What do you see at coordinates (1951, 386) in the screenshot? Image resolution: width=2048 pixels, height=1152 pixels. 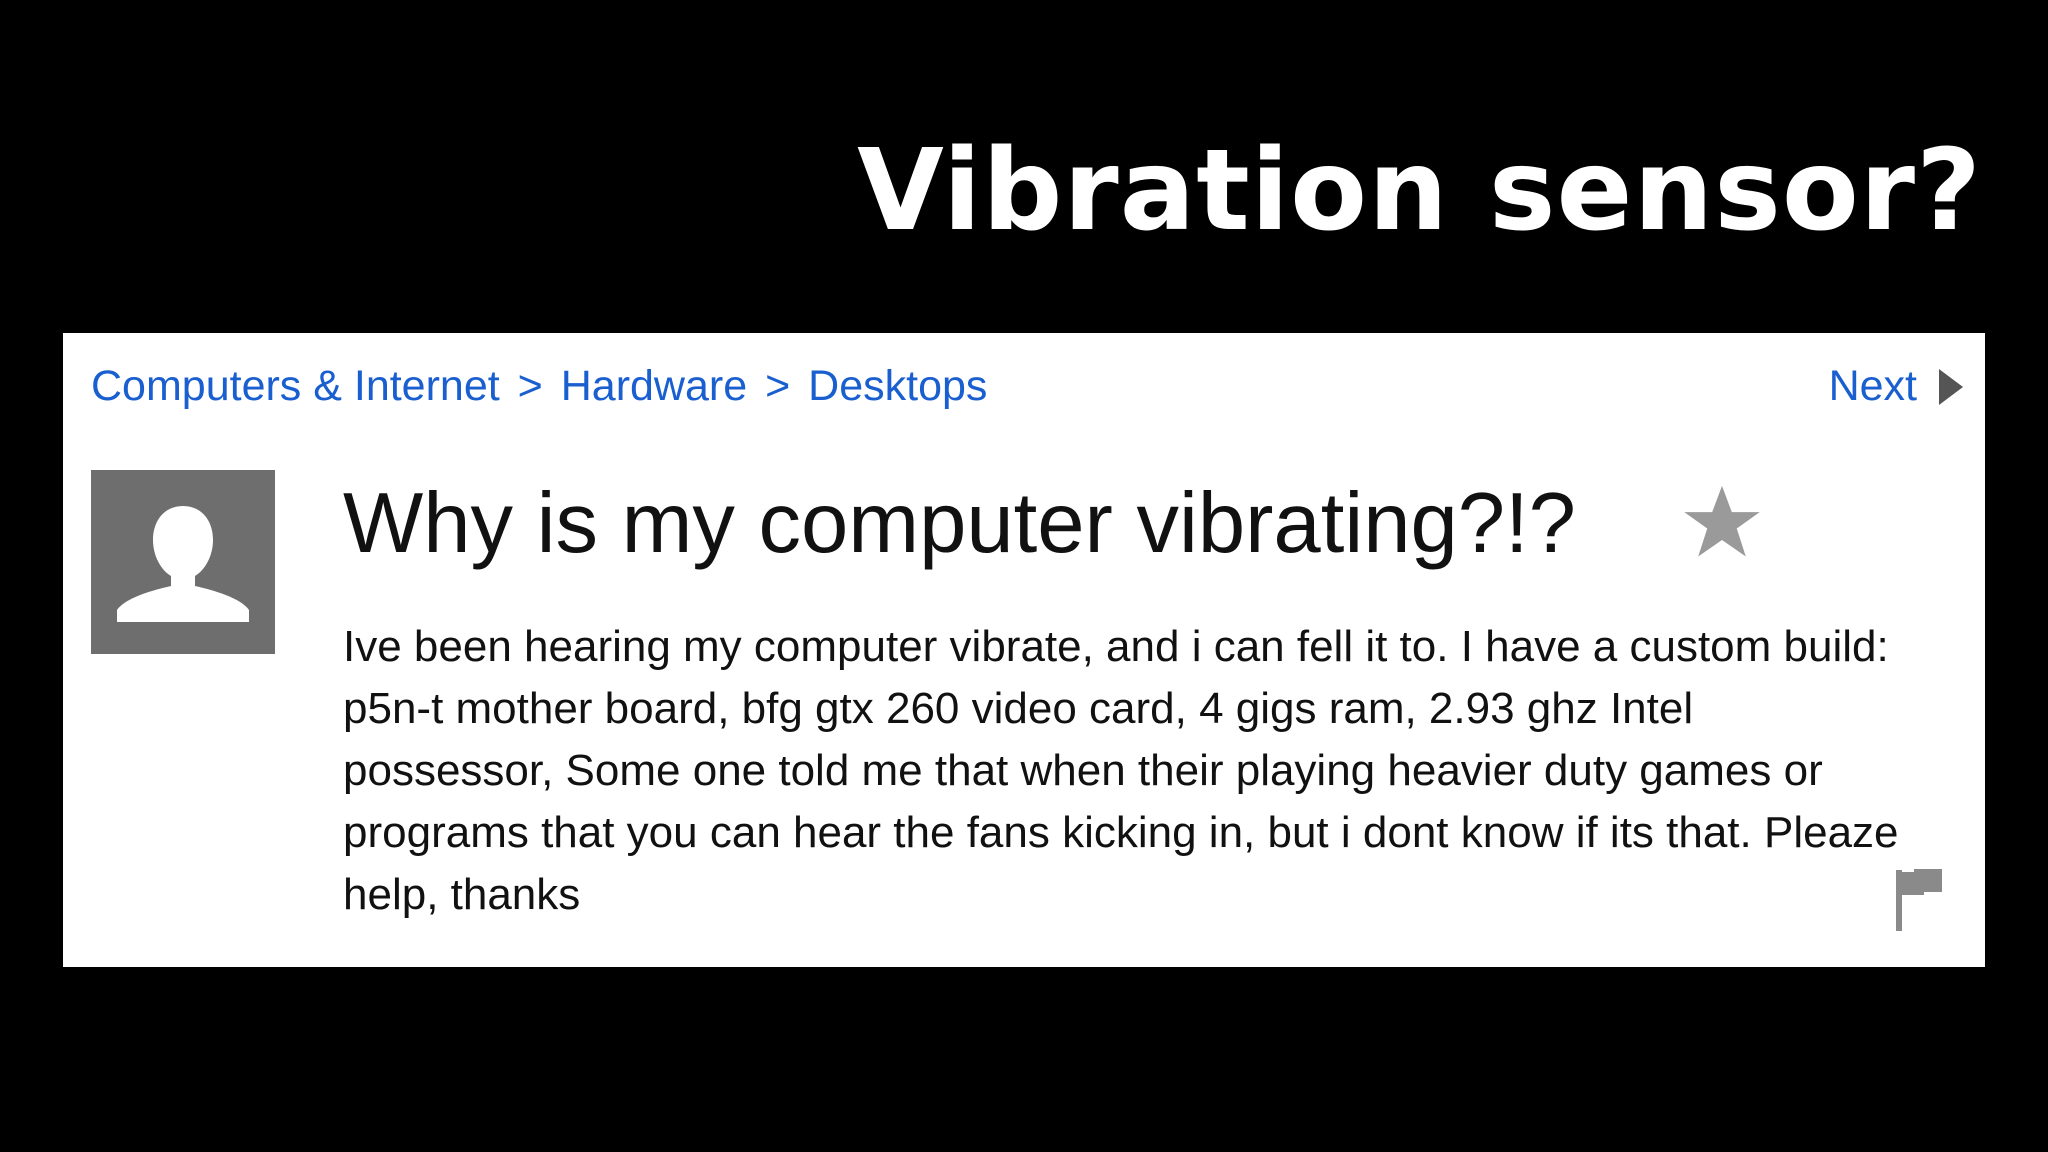 I see `play-triangle-icon` at bounding box center [1951, 386].